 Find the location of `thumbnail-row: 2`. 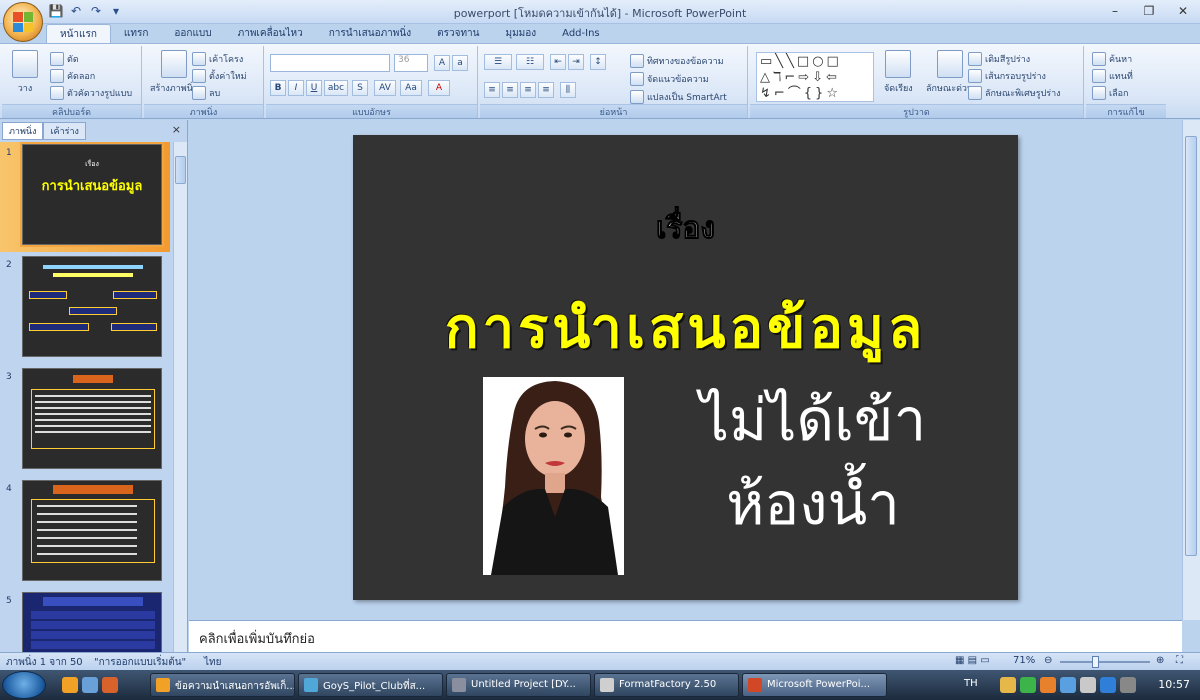

thumbnail-row: 2 is located at coordinates (85, 309).